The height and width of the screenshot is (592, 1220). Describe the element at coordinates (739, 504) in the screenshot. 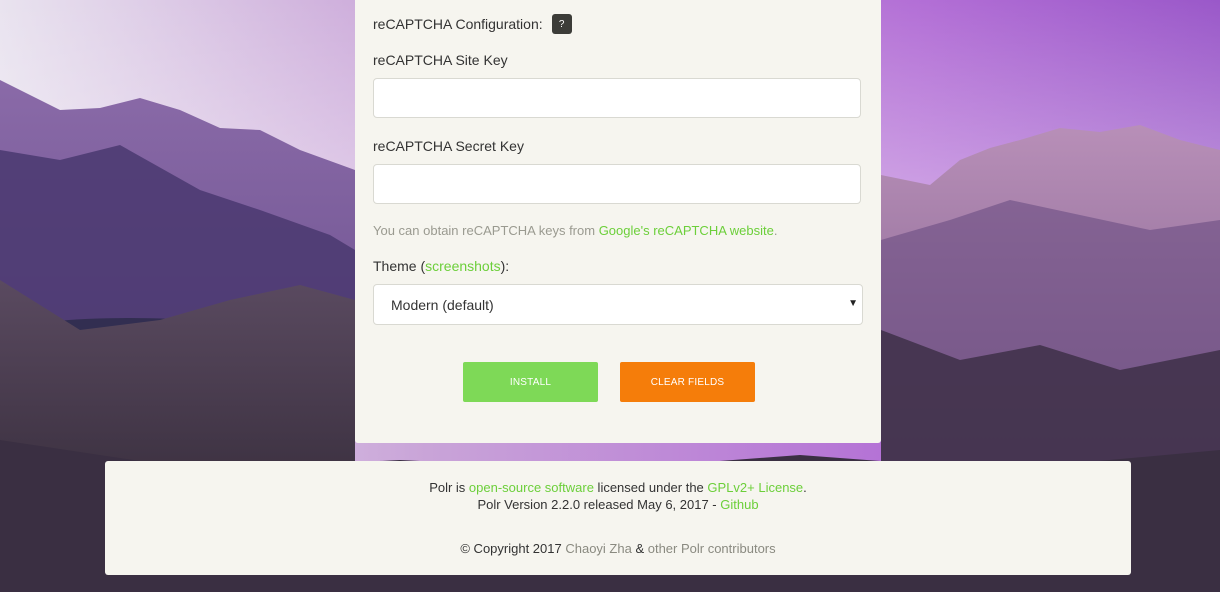

I see `github-link: Github` at that location.